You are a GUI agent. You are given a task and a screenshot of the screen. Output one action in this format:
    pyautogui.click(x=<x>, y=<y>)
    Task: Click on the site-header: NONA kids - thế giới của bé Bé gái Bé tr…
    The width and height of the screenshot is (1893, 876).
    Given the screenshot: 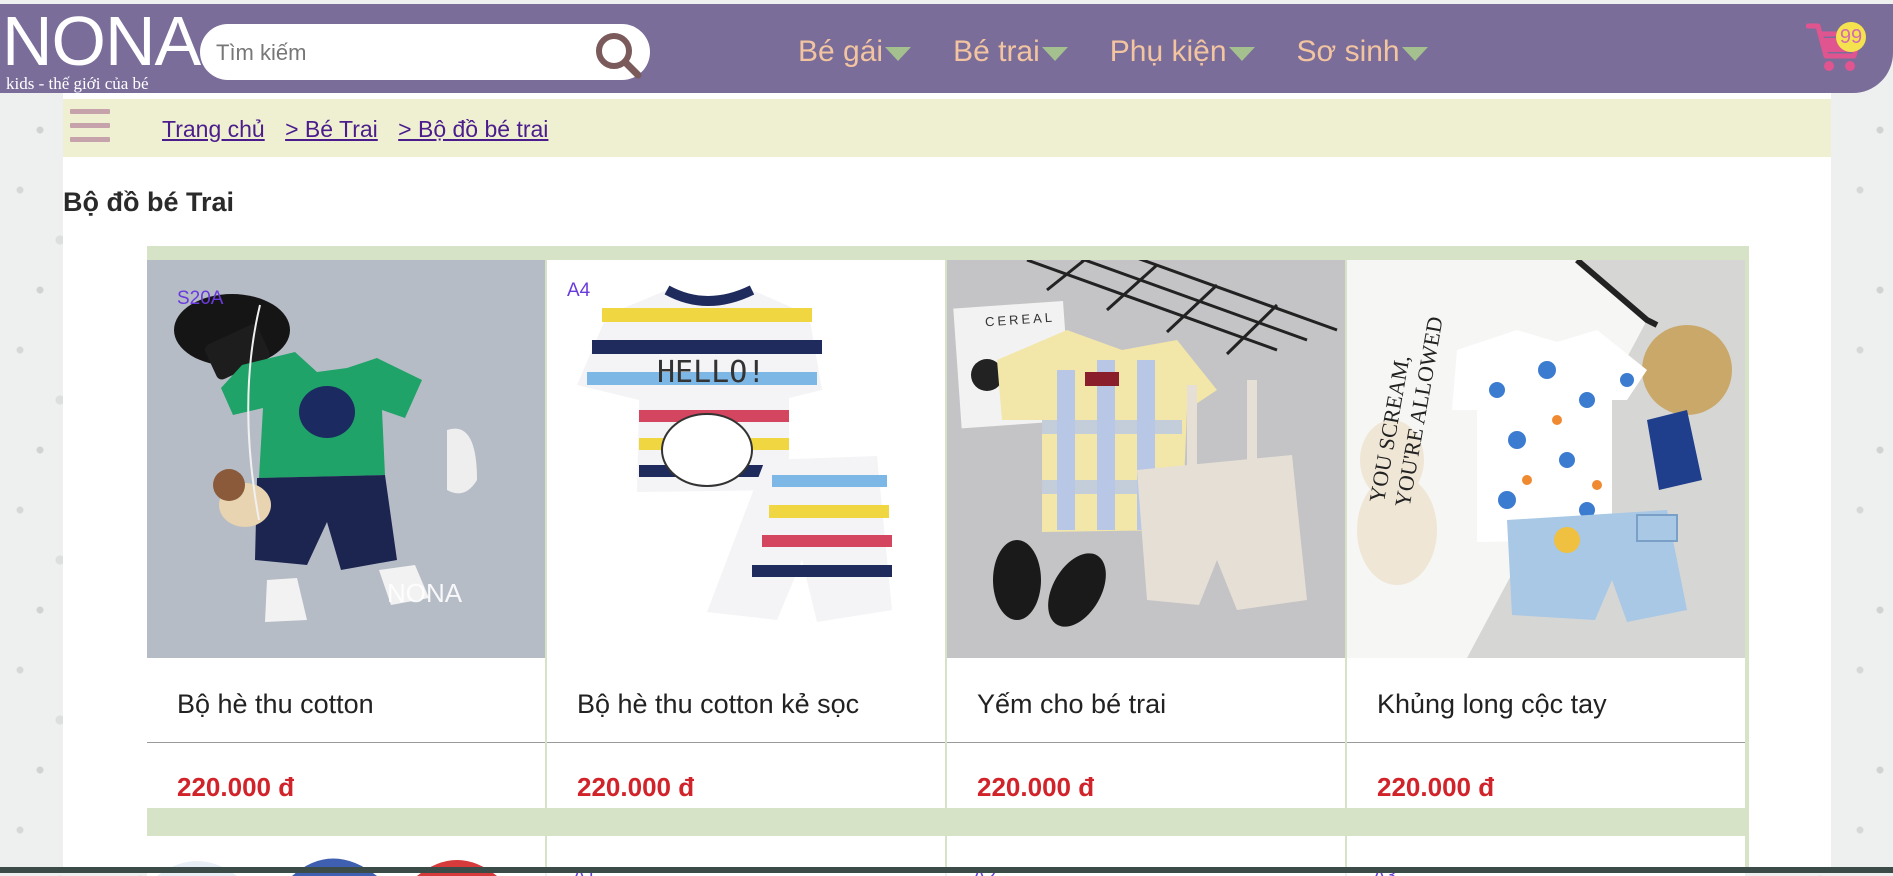 What is the action you would take?
    pyautogui.click(x=946, y=48)
    